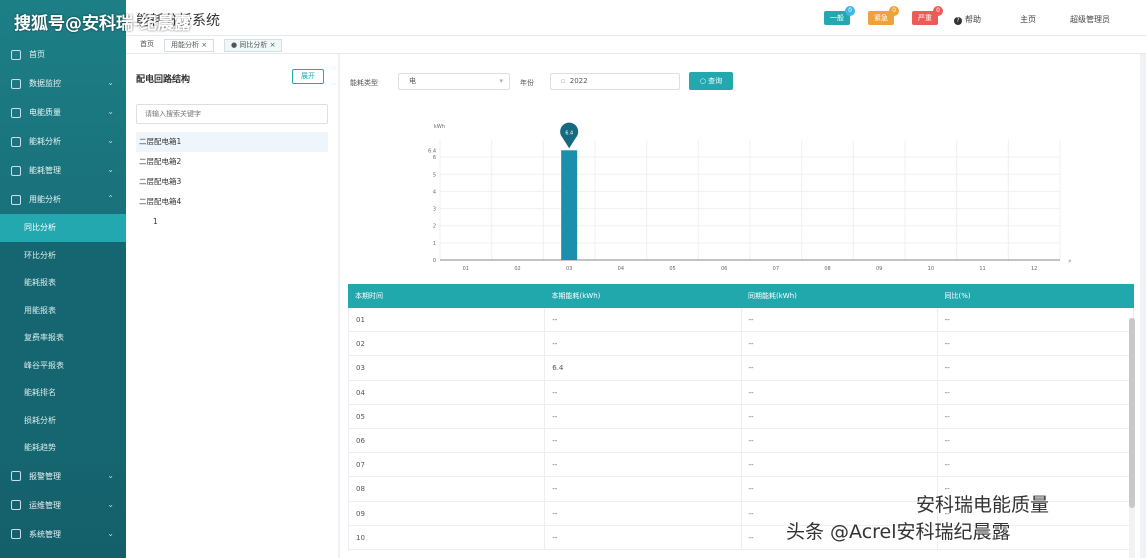 The image size is (1146, 558). I want to click on sidebar-item: 复费率报表, so click(63, 338).